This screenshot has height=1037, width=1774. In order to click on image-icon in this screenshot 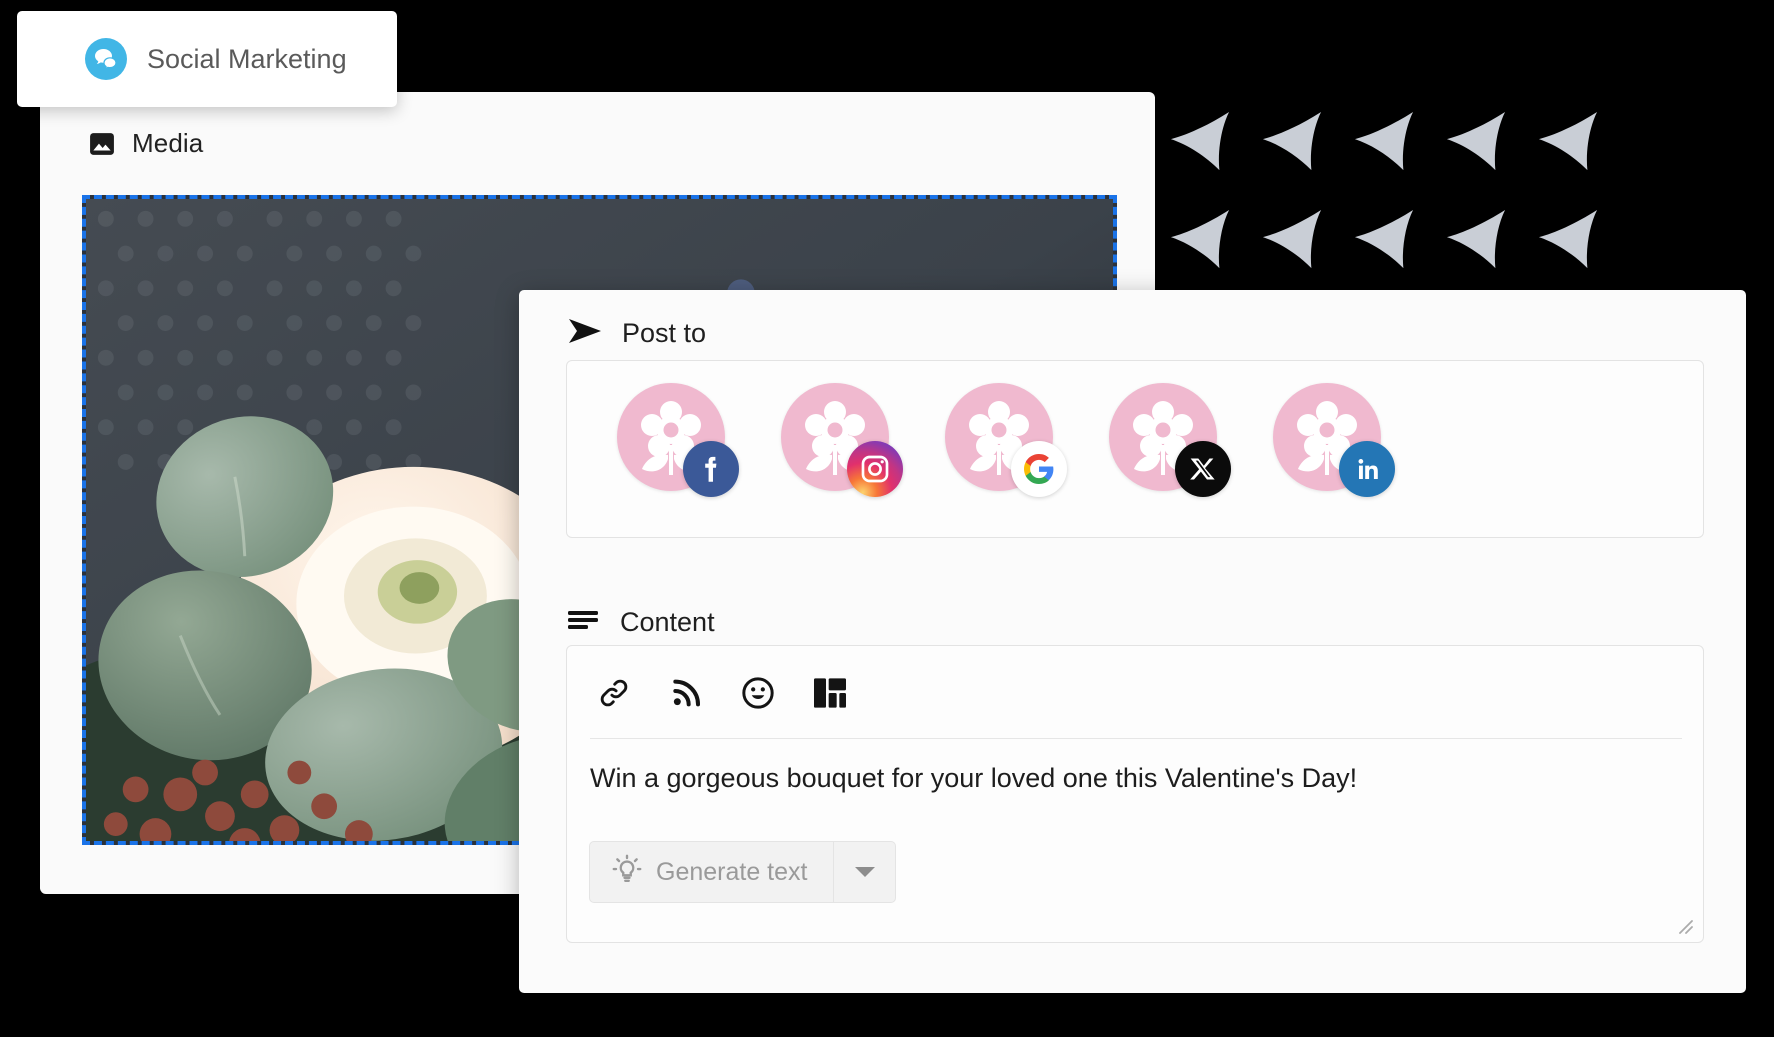, I will do `click(102, 144)`.